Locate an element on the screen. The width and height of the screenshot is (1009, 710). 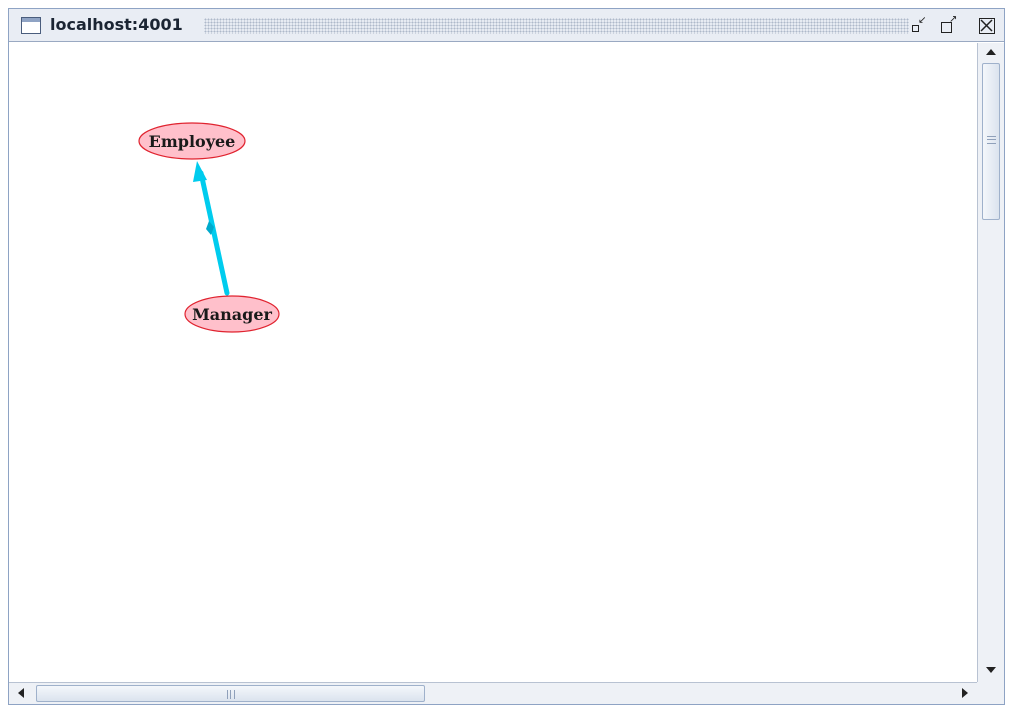
edge-arrowhead-icon is located at coordinates (200, 171).